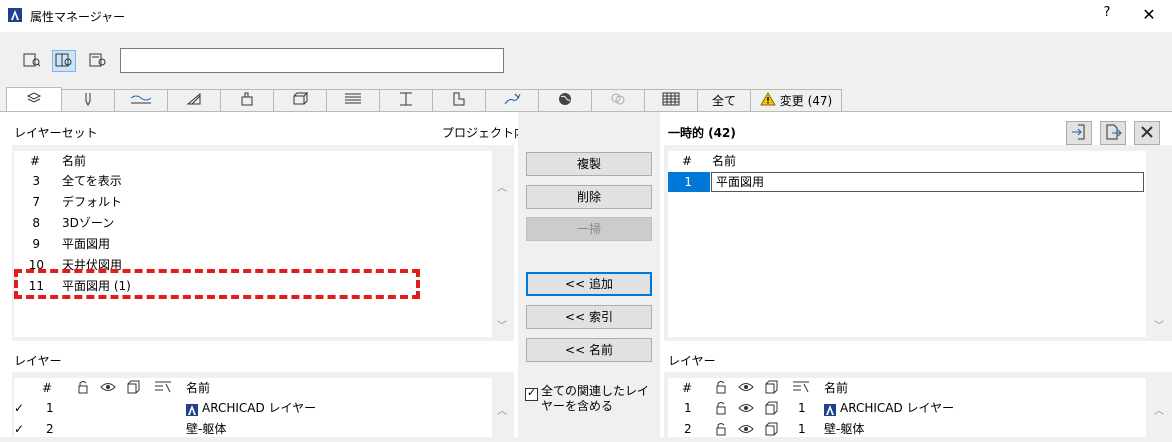 The width and height of the screenshot is (1172, 442). I want to click on tab-layers, so click(34, 99).